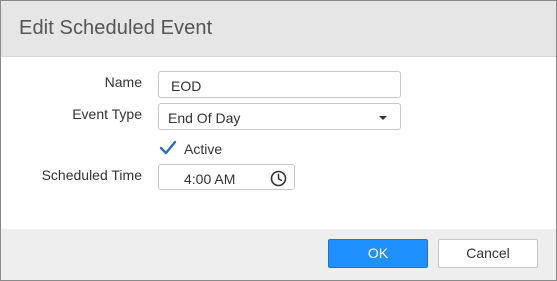 The height and width of the screenshot is (281, 557). What do you see at coordinates (378, 253) in the screenshot?
I see `ok-button: OK` at bounding box center [378, 253].